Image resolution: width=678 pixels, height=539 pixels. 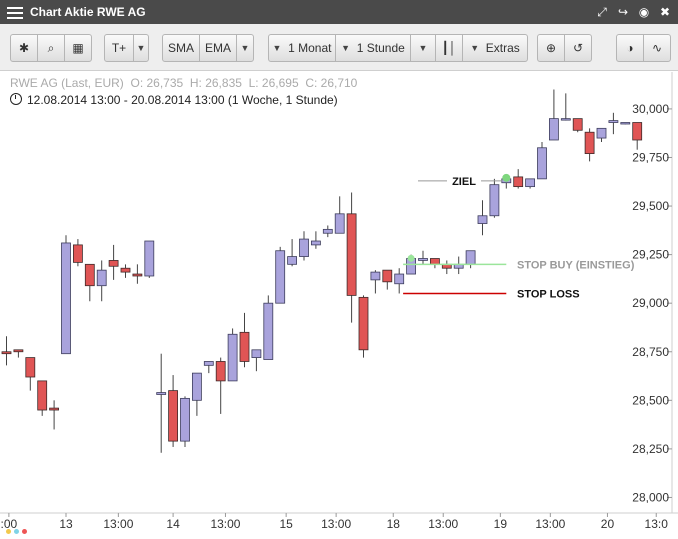 What do you see at coordinates (650, 157) in the screenshot?
I see `y-tick-label: 29,750` at bounding box center [650, 157].